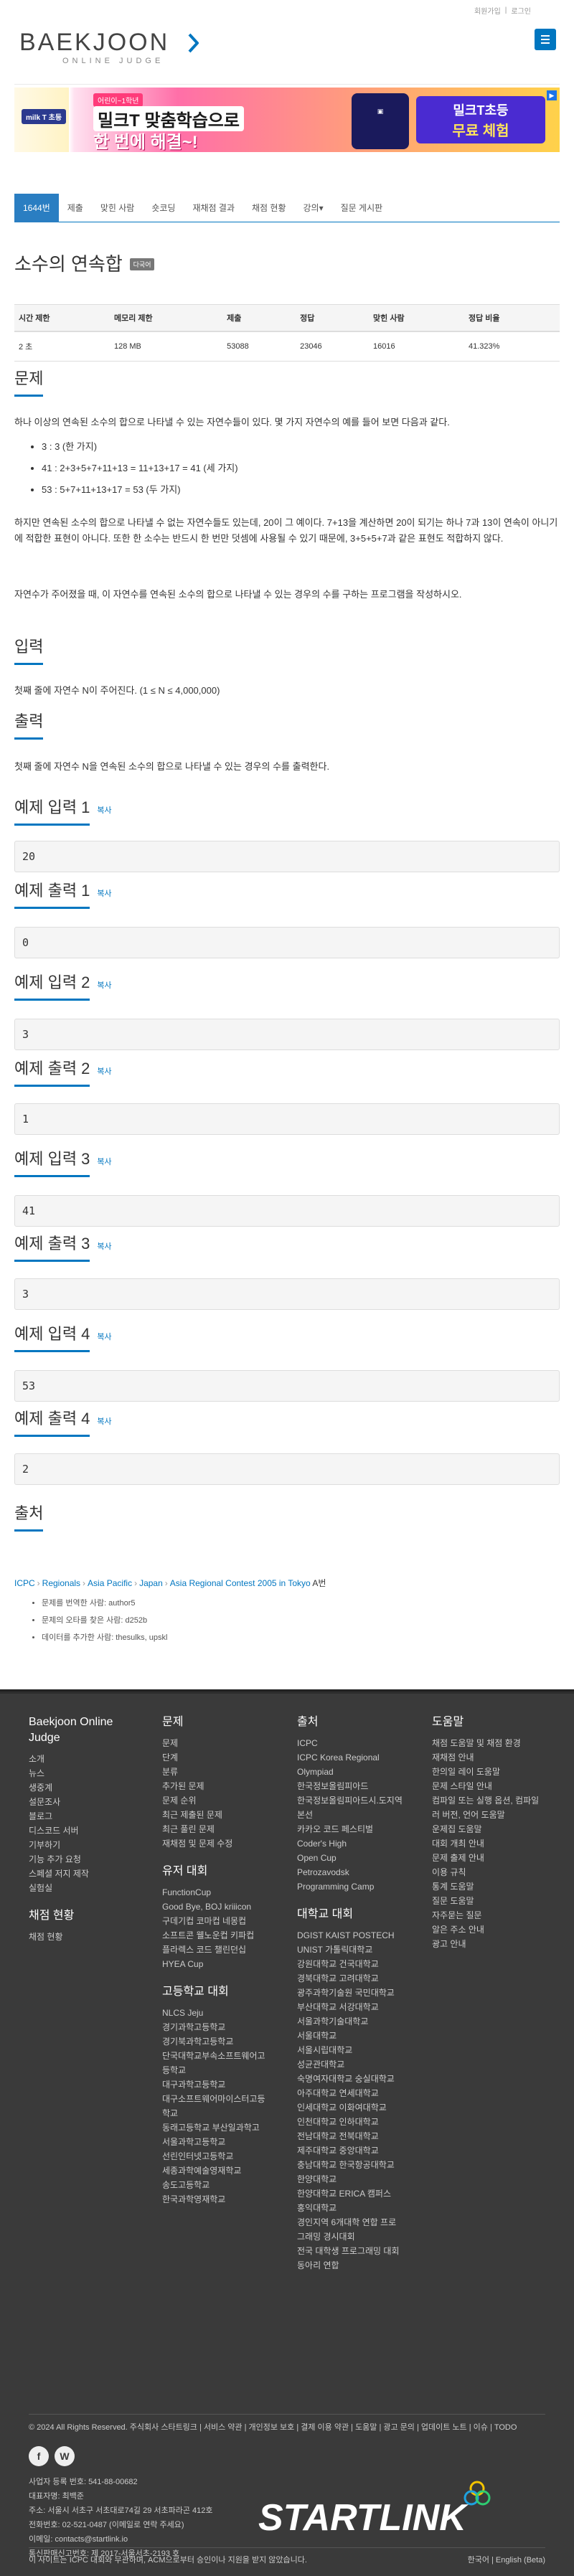  I want to click on footer-link: 재채점 및 문제 수정, so click(223, 1843).